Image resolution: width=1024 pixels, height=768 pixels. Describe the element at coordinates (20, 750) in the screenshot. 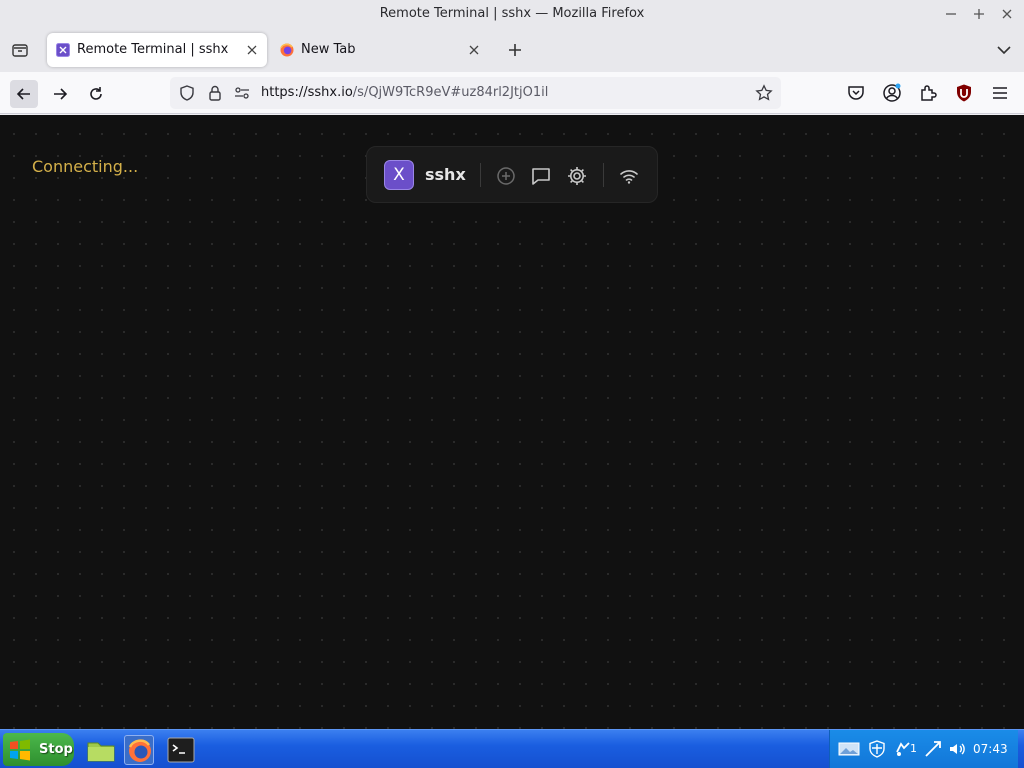

I see `windows-logo-icon` at that location.